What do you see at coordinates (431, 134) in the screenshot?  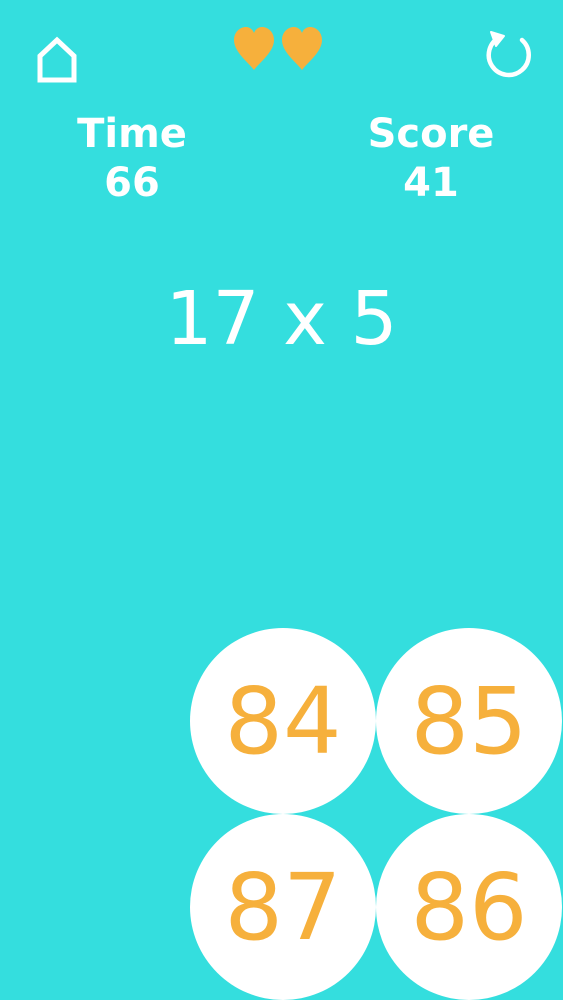 I see `score-label: Score` at bounding box center [431, 134].